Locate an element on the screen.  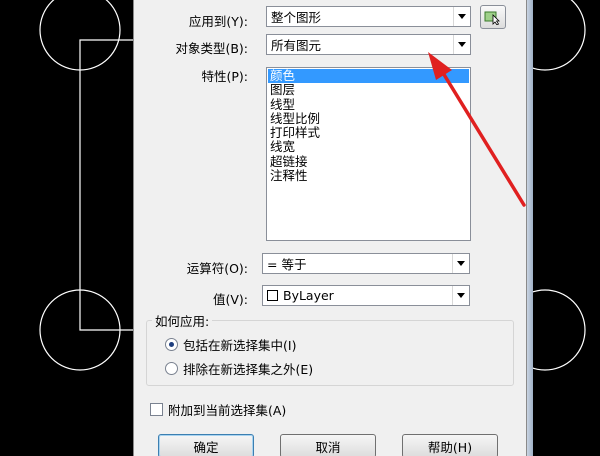
ok-button: 确定 is located at coordinates (206, 445).